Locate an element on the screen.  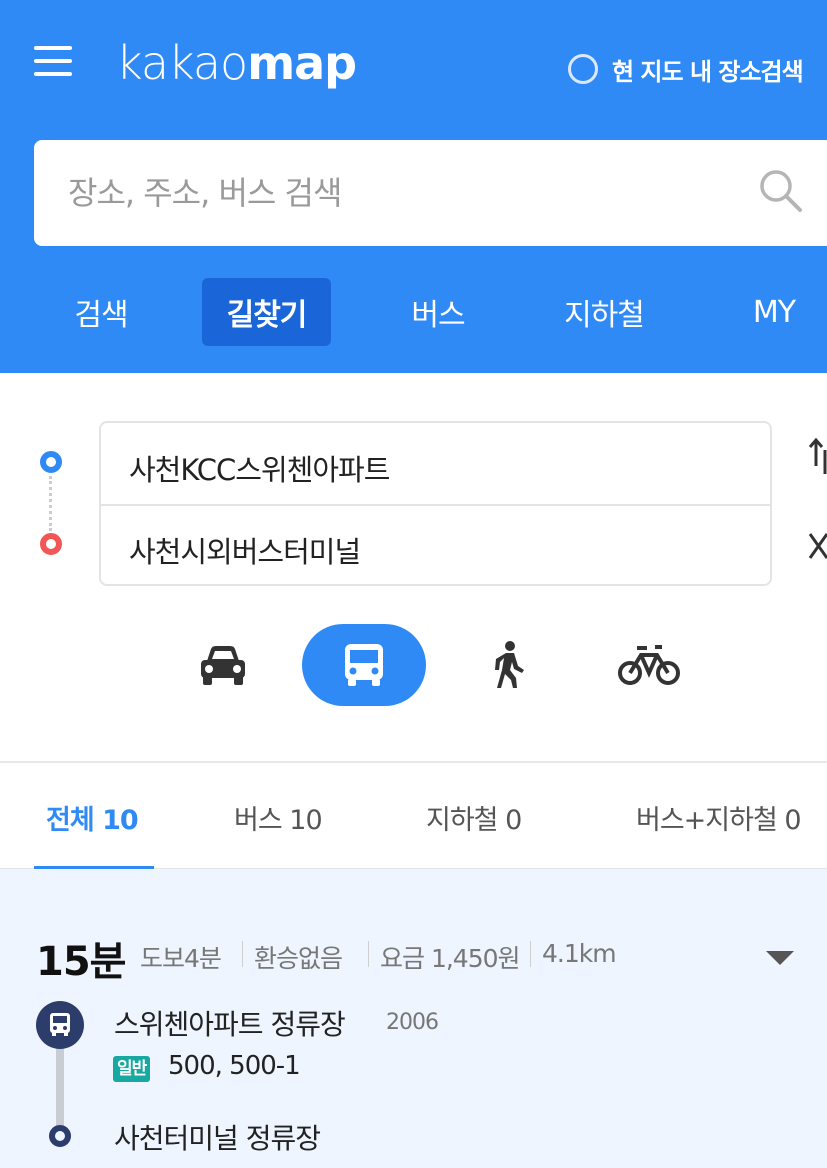
walk-icon is located at coordinates (509, 664).